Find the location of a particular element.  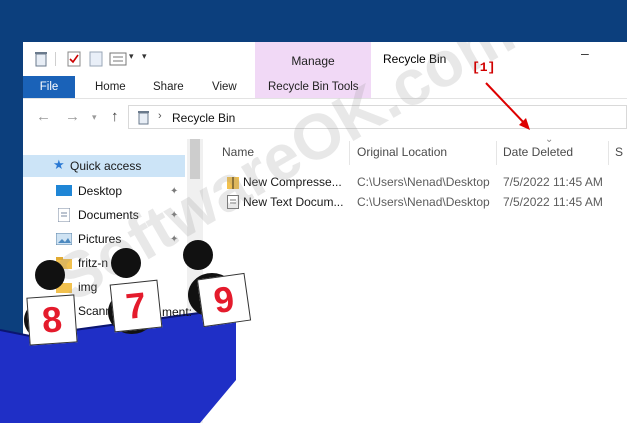

tab-recycle-bin-tools: Recycle Bin Tools is located at coordinates (313, 87).